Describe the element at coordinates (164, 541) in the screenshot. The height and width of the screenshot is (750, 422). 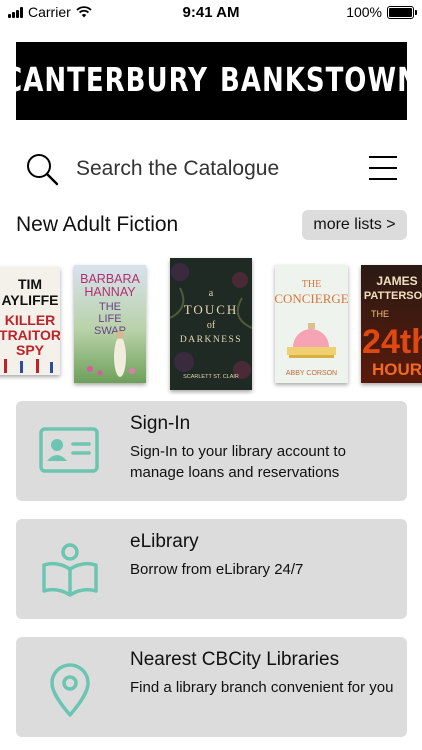
I see `card-title: eLibrary` at that location.